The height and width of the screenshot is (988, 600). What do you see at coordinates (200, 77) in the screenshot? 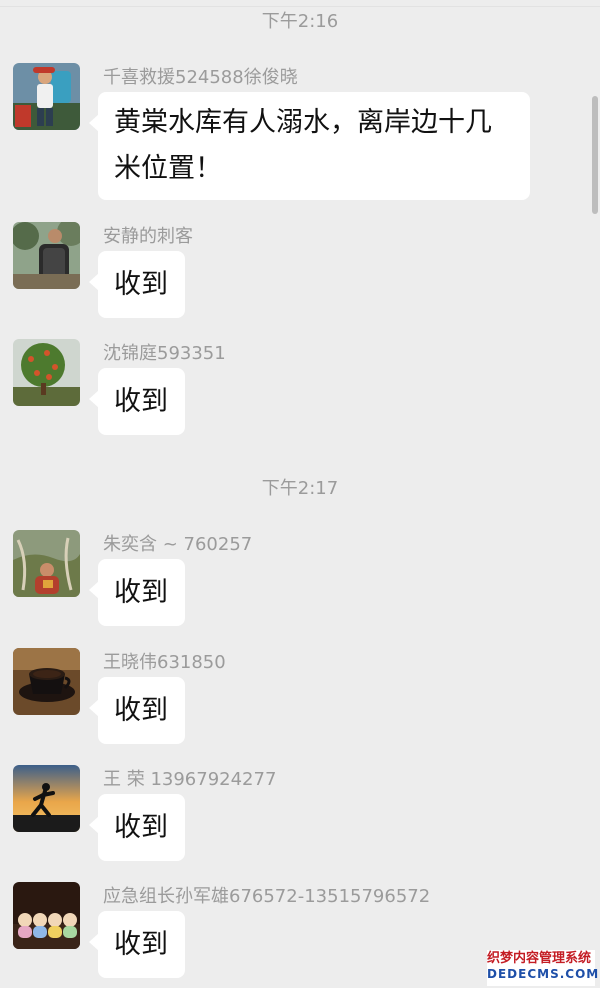
I see `sender-name: 千喜救援524588徐俊晓` at bounding box center [200, 77].